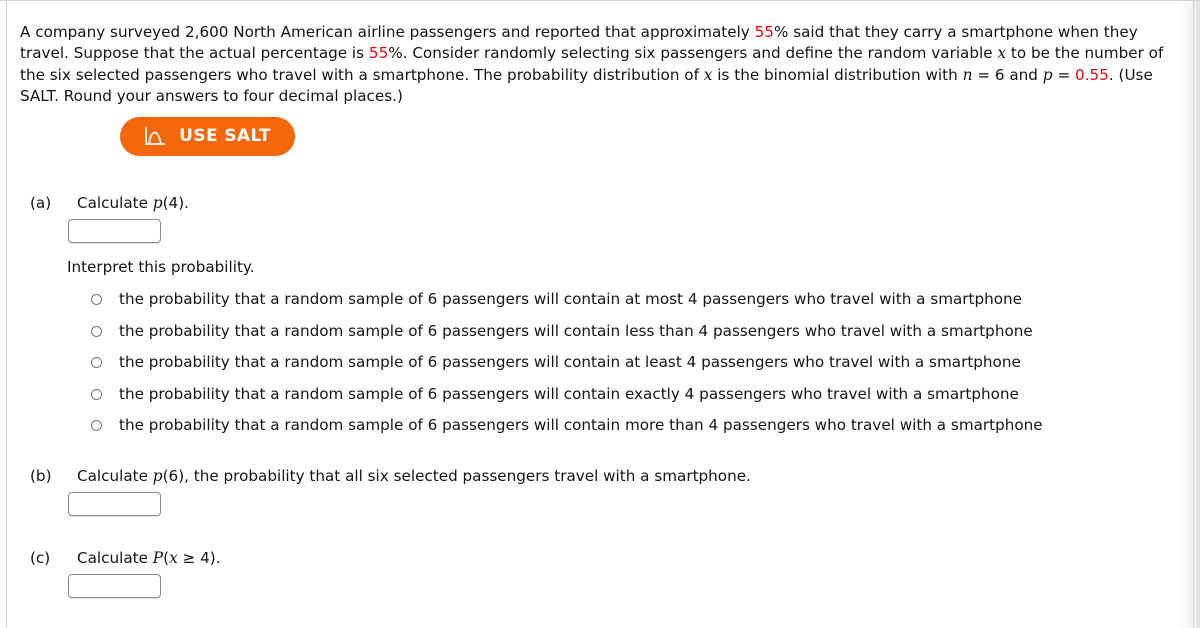 The width and height of the screenshot is (1200, 628). Describe the element at coordinates (837, 74) in the screenshot. I see `statement-text: is the binomial distribution with` at that location.